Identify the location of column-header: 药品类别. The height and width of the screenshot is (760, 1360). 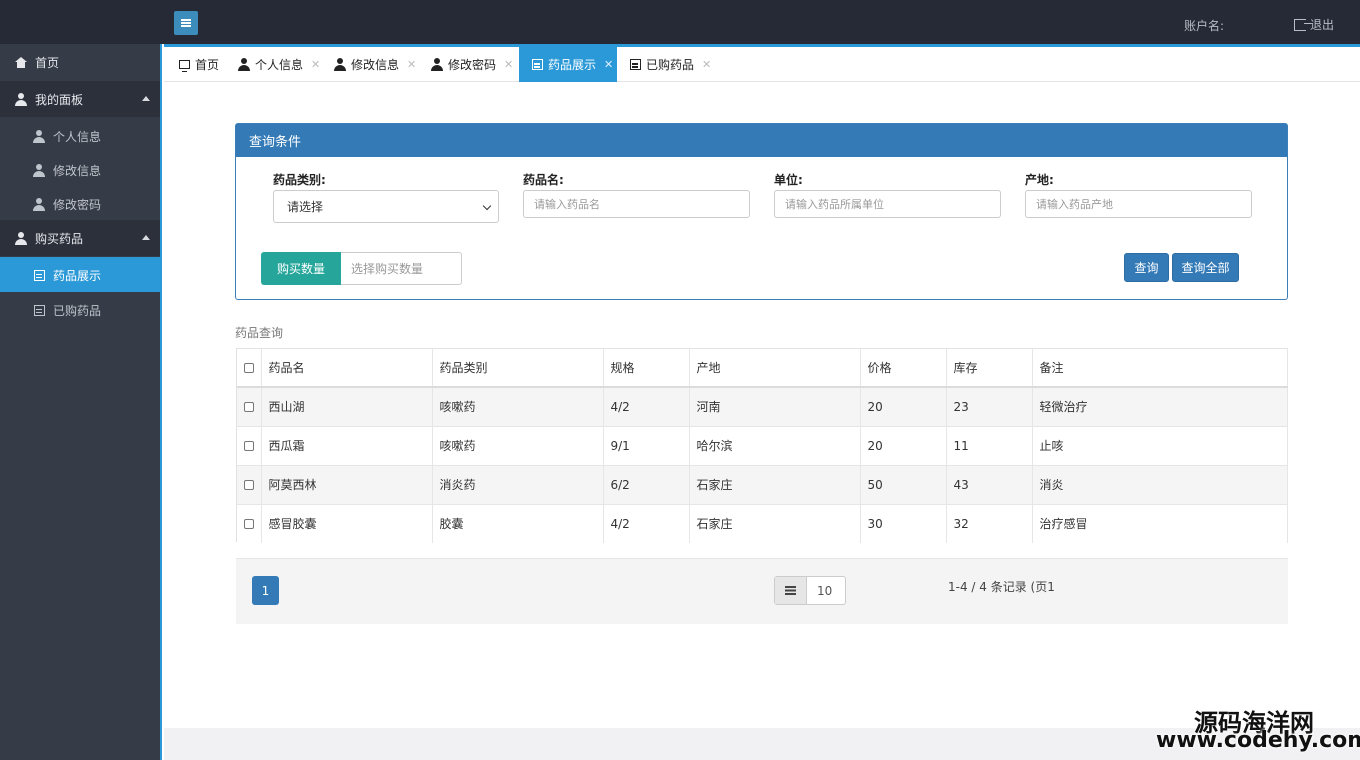
(518, 368).